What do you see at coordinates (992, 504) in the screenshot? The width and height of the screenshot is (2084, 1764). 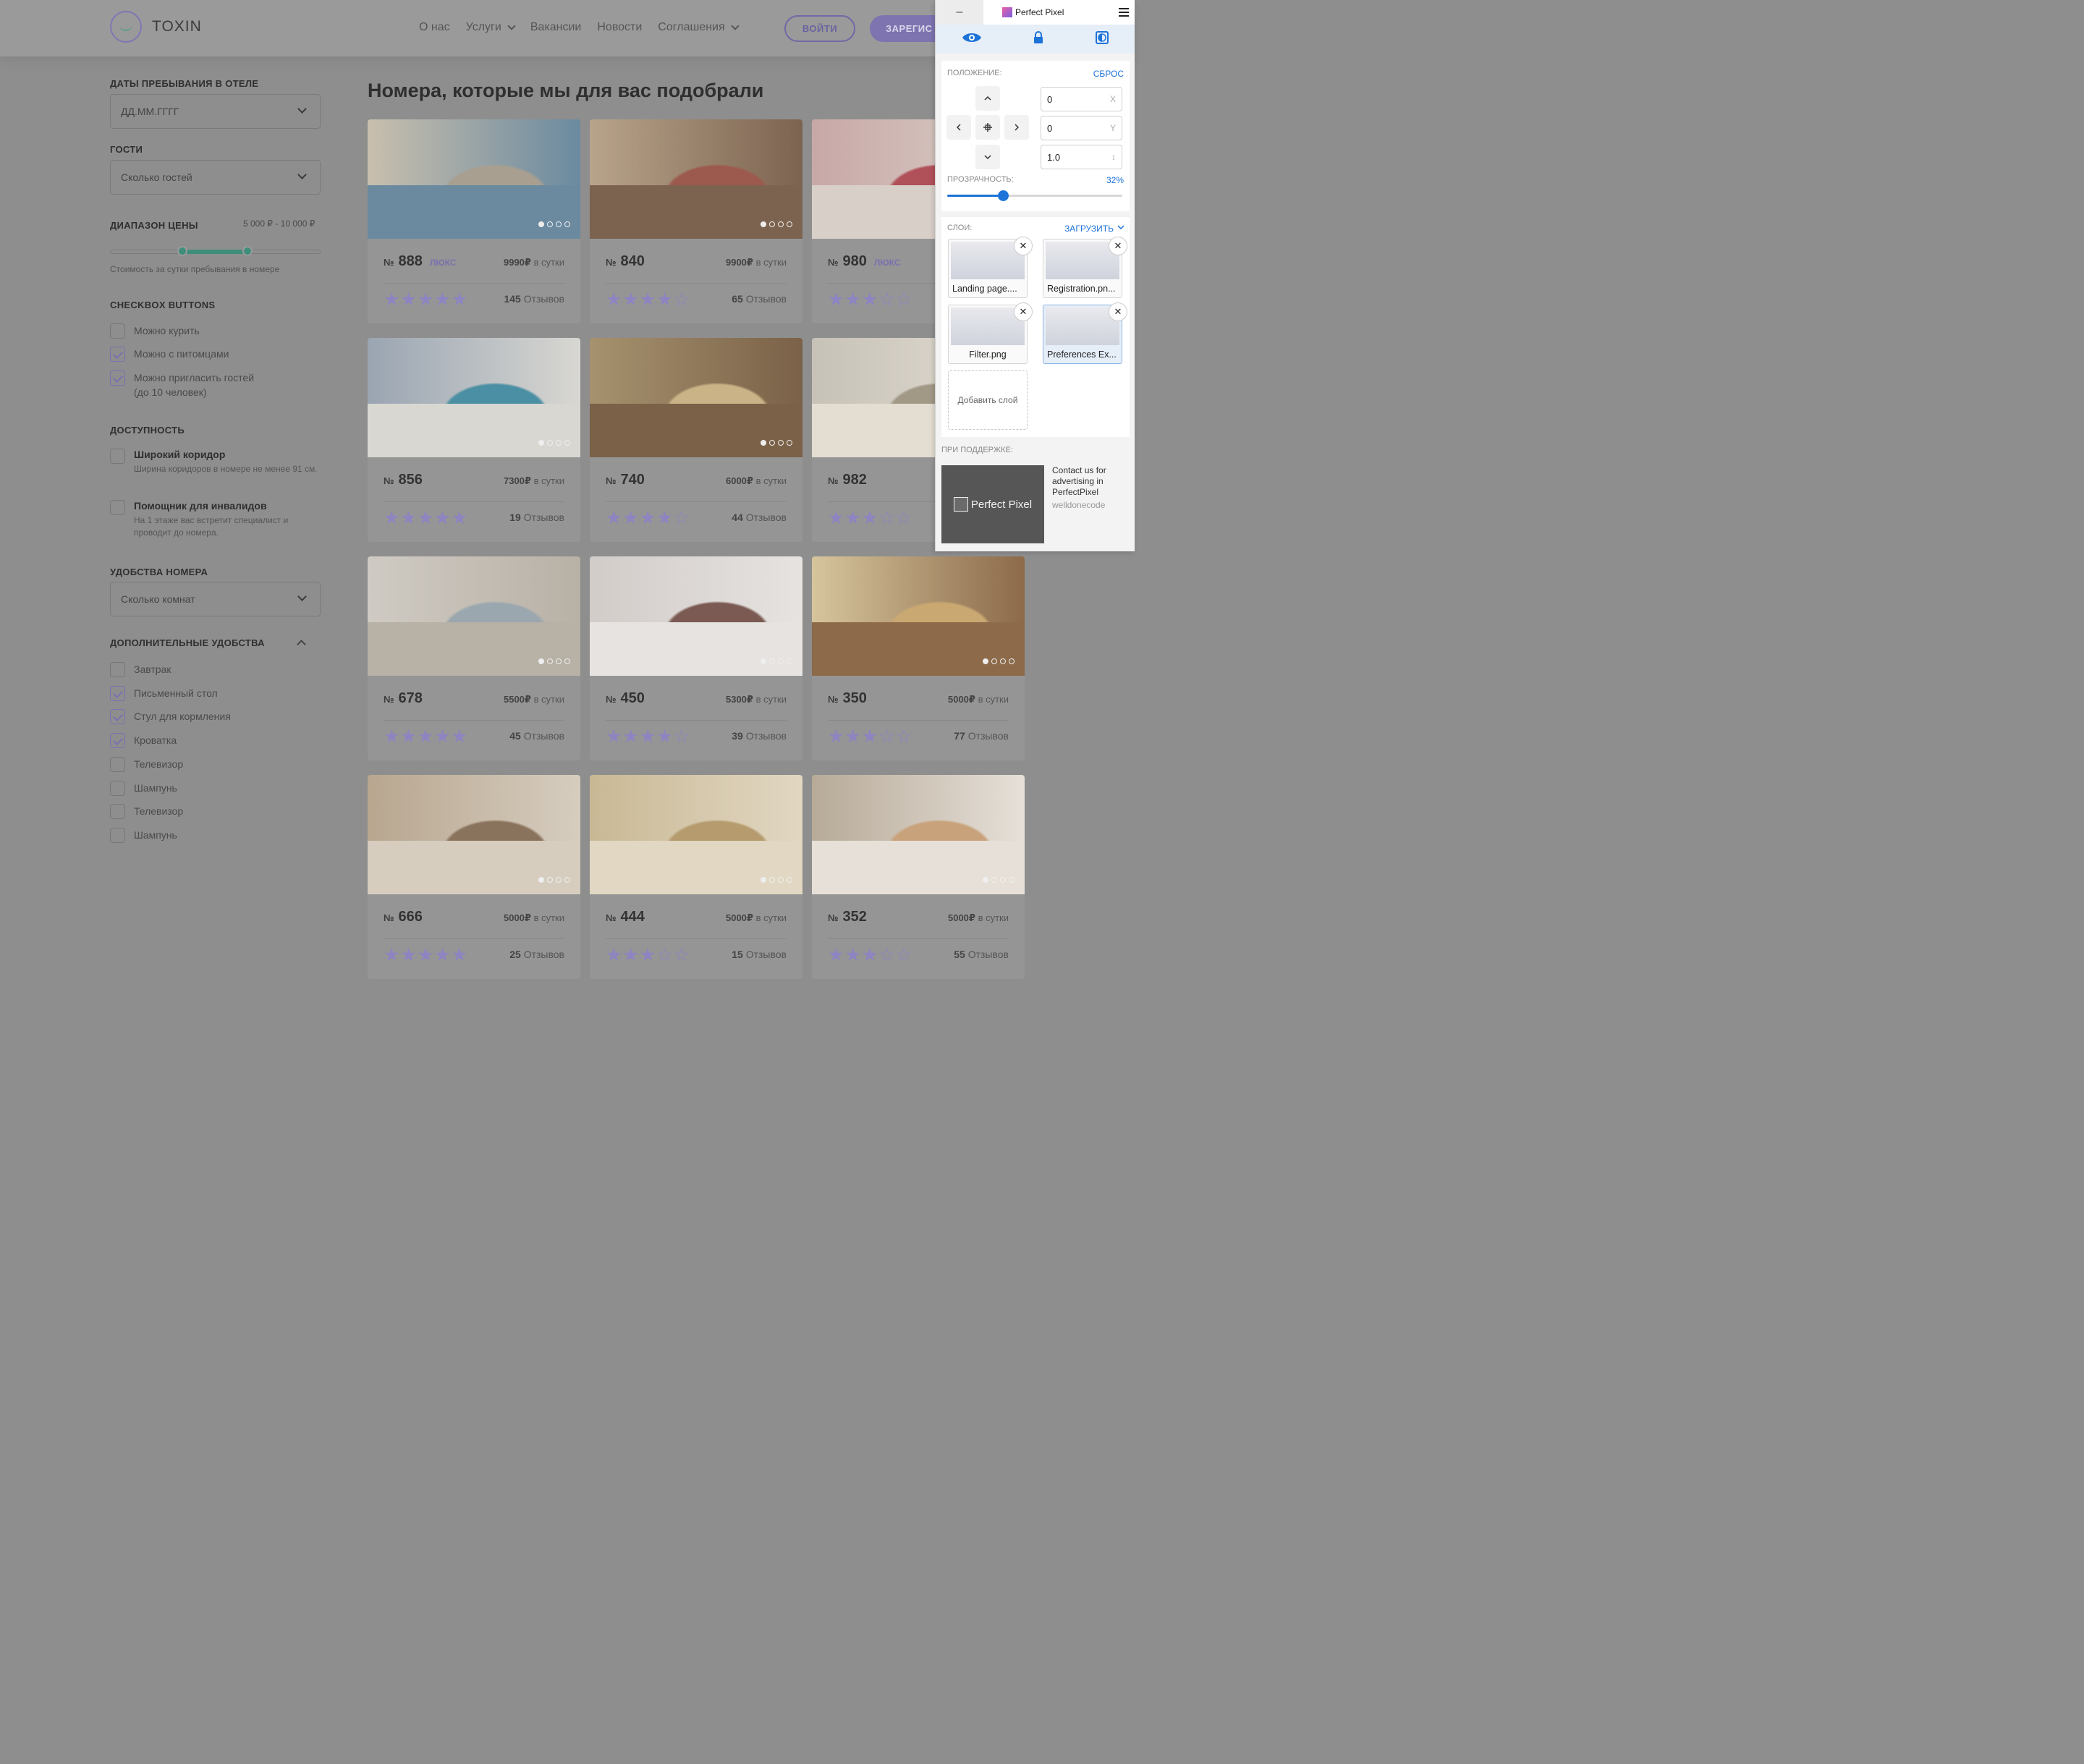 I see `ad-banner: Perfect Pixel` at bounding box center [992, 504].